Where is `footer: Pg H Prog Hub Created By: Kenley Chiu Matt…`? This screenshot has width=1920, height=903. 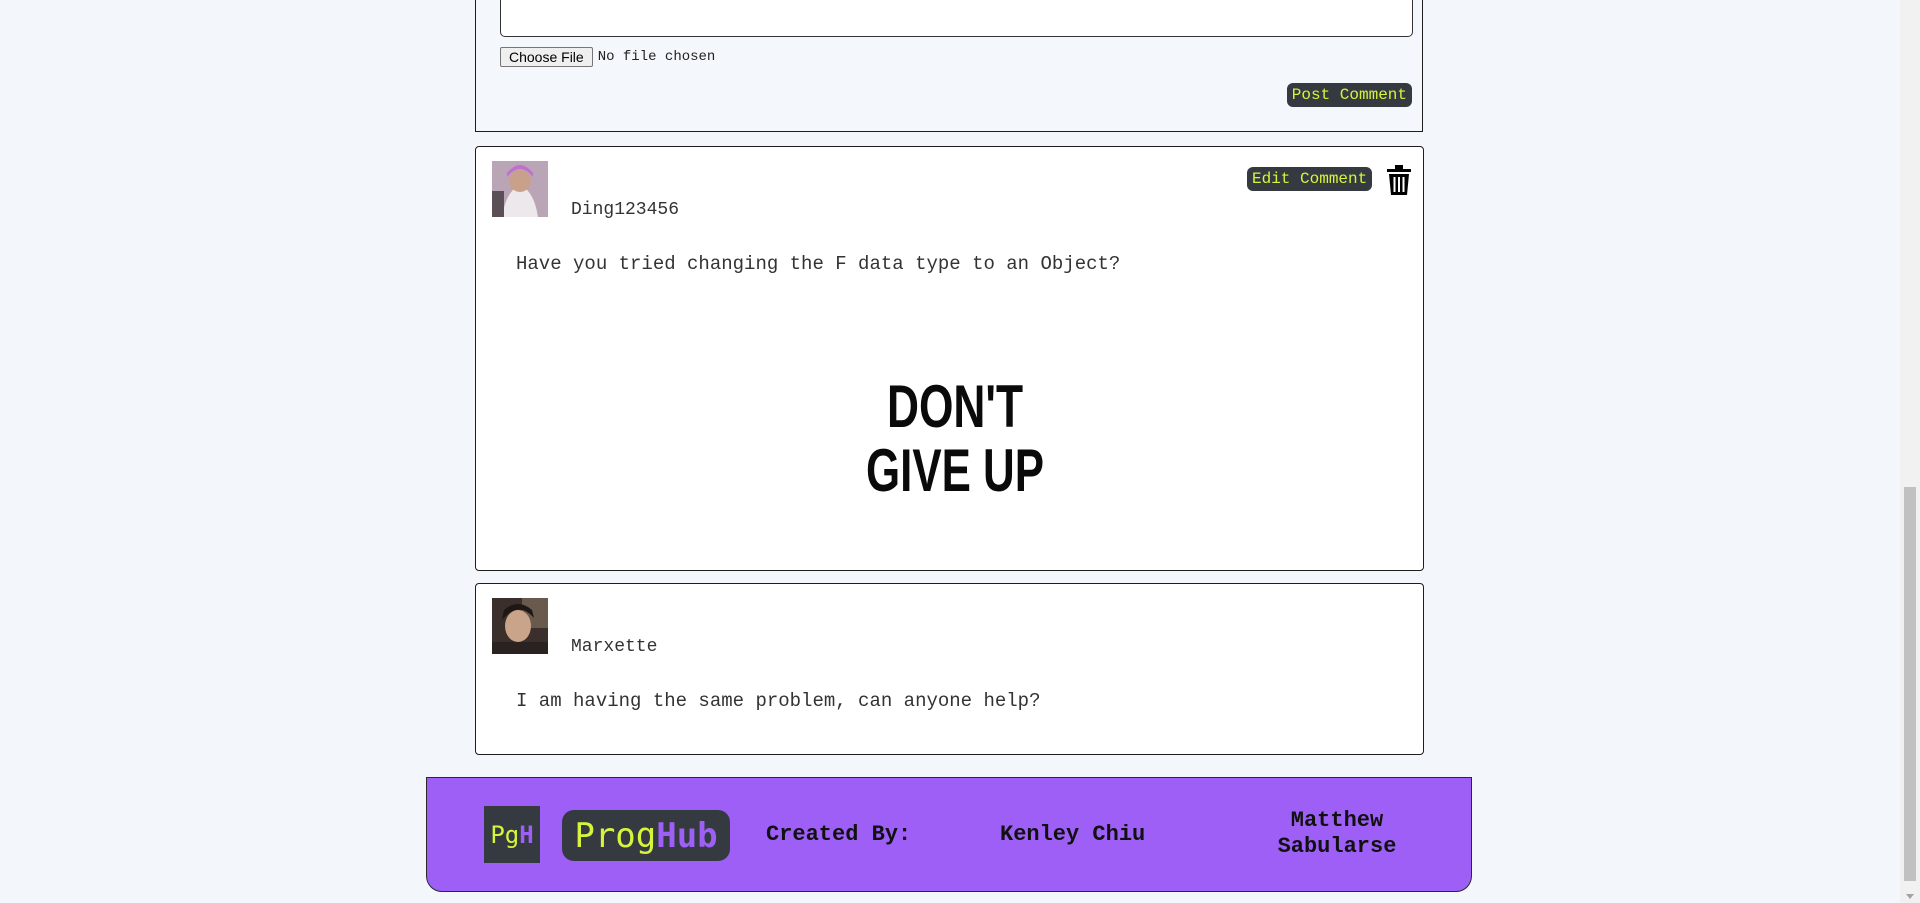
footer: Pg H Prog Hub Created By: Kenley Chiu Matt… is located at coordinates (949, 834).